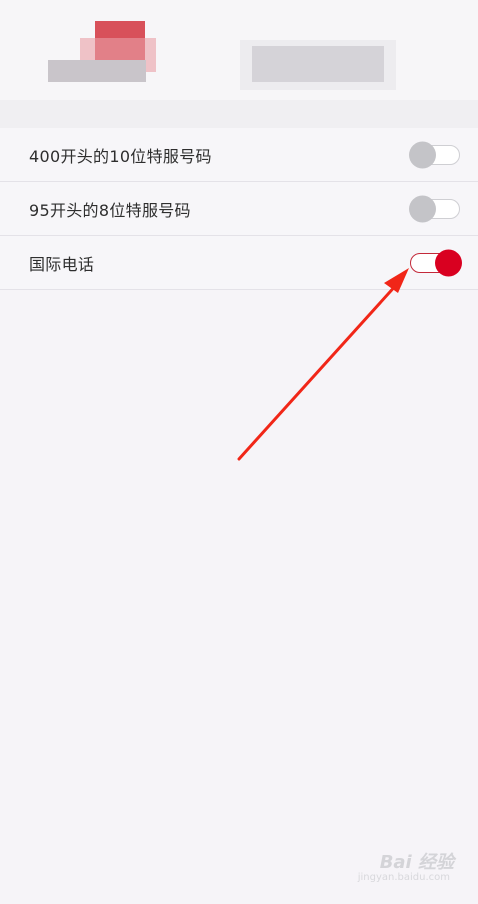  I want to click on blurred-logo-text, so click(97, 71).